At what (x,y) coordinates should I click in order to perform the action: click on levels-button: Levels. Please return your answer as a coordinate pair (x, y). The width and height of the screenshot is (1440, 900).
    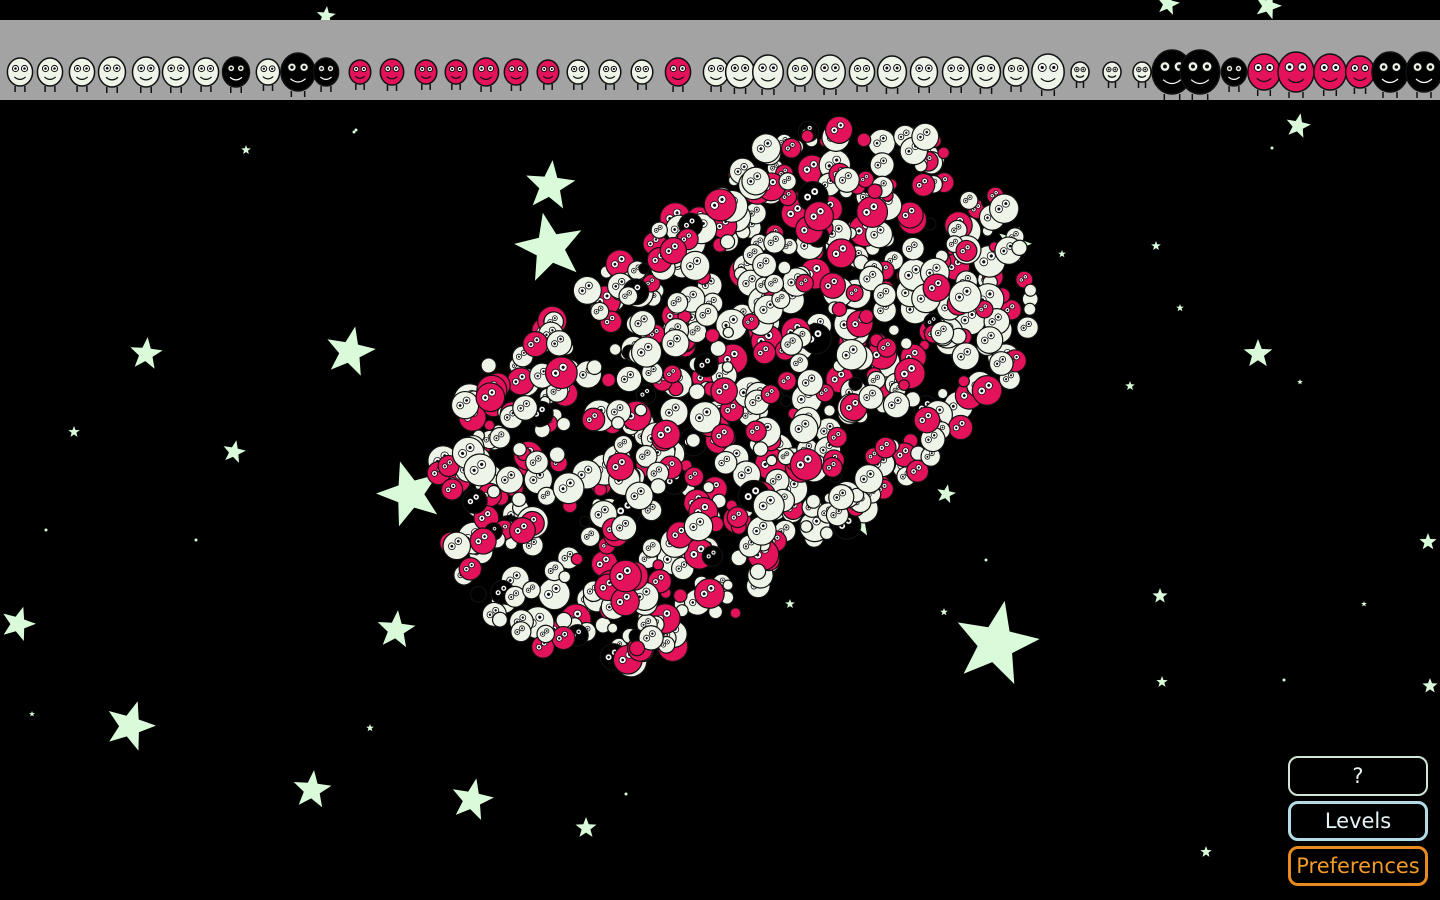
    Looking at the image, I should click on (1358, 821).